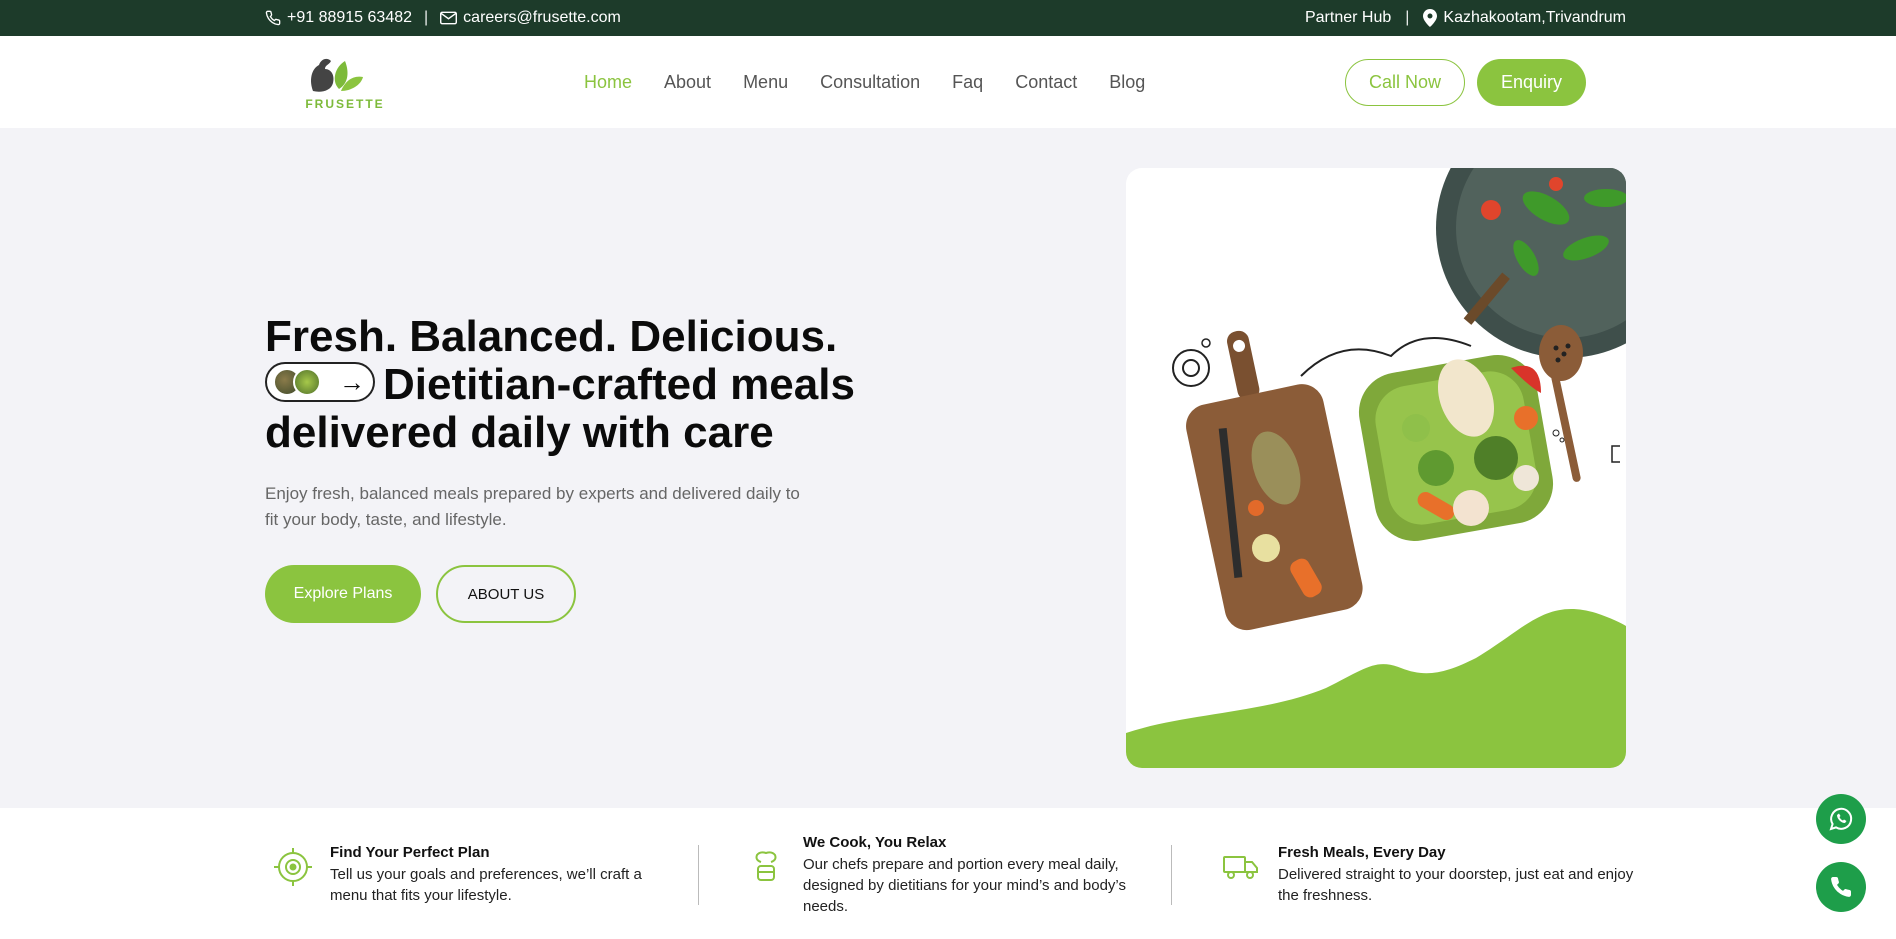 This screenshot has width=1896, height=939. What do you see at coordinates (542, 17) in the screenshot?
I see `email-address: careers@frusette.com` at bounding box center [542, 17].